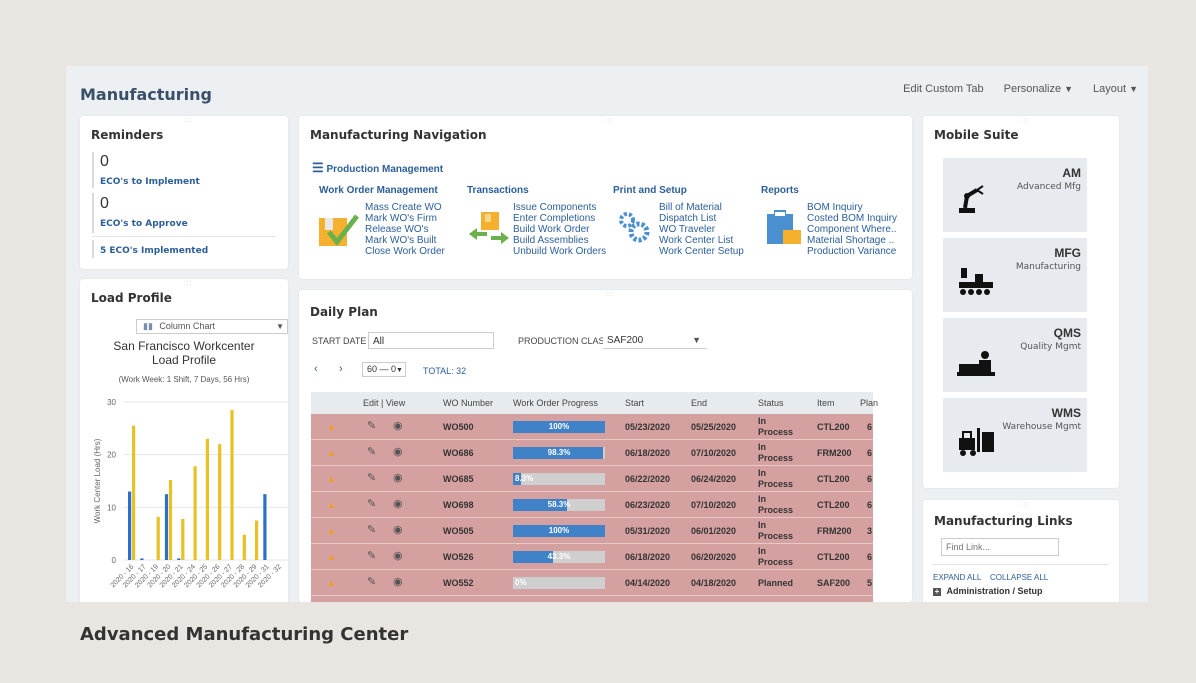 This screenshot has width=1196, height=683. I want to click on nav-link: Enter Completions, so click(554, 218).